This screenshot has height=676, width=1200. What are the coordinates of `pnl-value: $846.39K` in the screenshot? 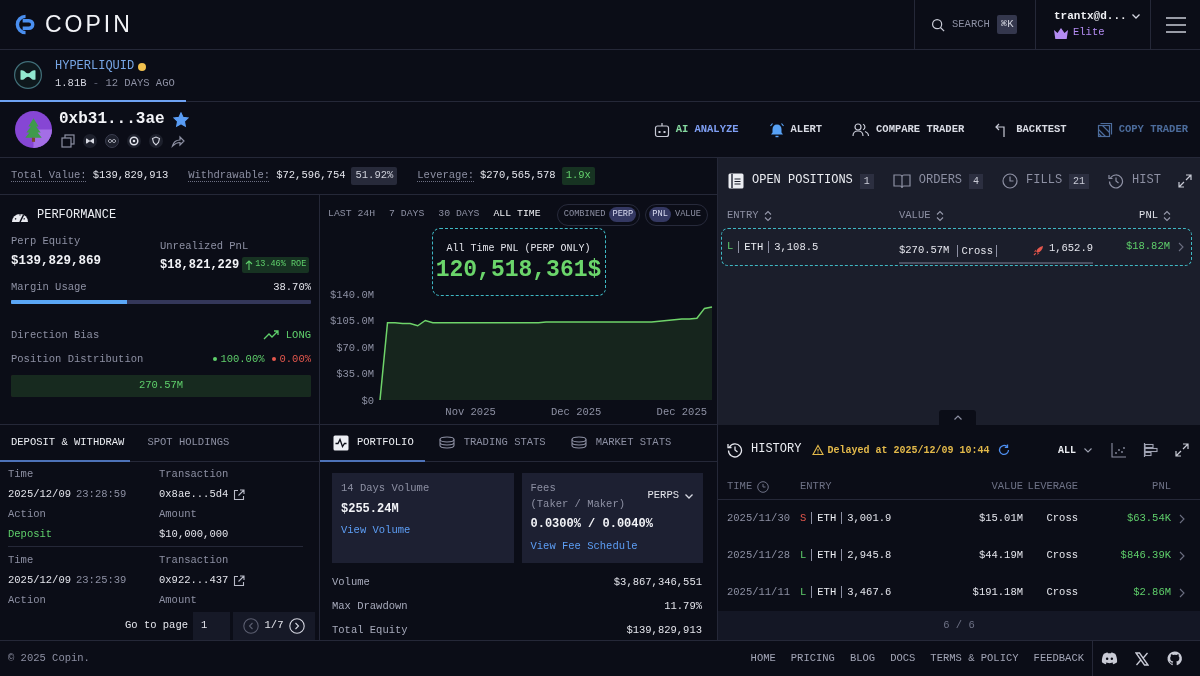 It's located at (1145, 555).